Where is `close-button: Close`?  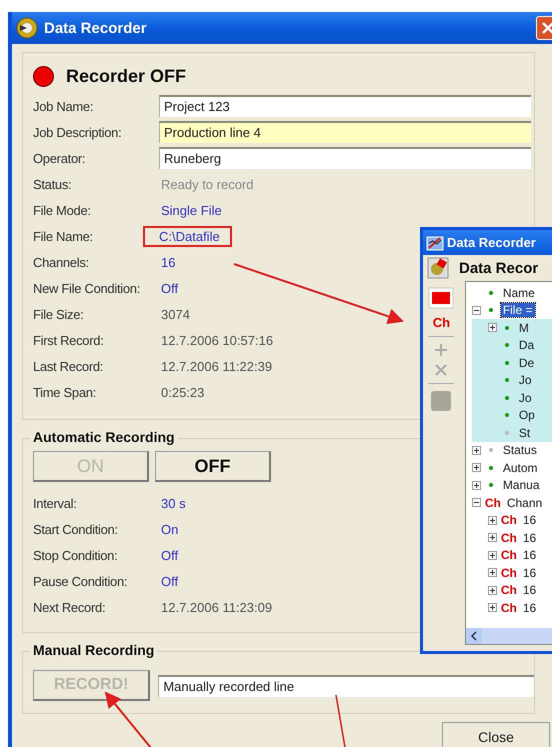
close-button: Close is located at coordinates (496, 734).